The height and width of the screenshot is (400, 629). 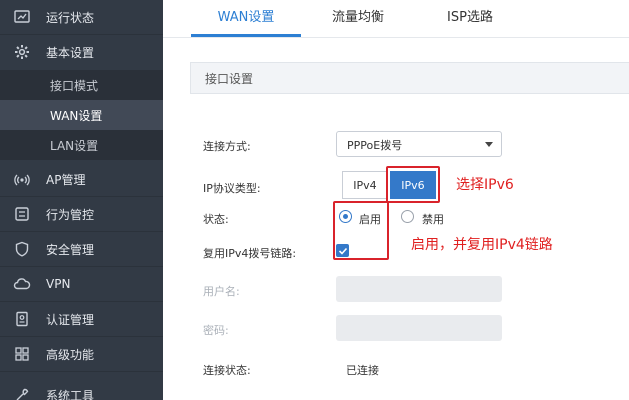 I want to click on sidebar-item-label: 行为管控, so click(x=70, y=214).